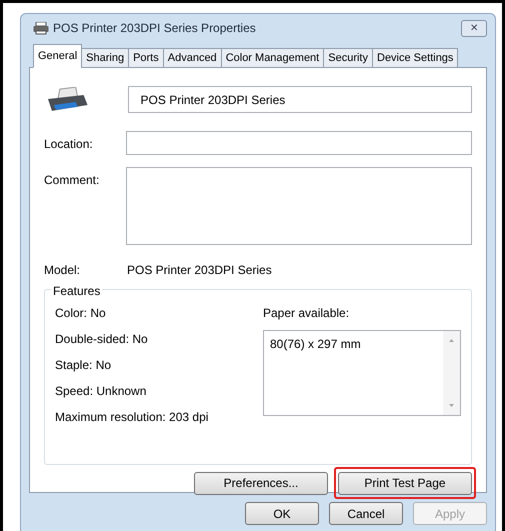 The image size is (505, 531). Describe the element at coordinates (105, 58) in the screenshot. I see `tab: Sharing` at that location.